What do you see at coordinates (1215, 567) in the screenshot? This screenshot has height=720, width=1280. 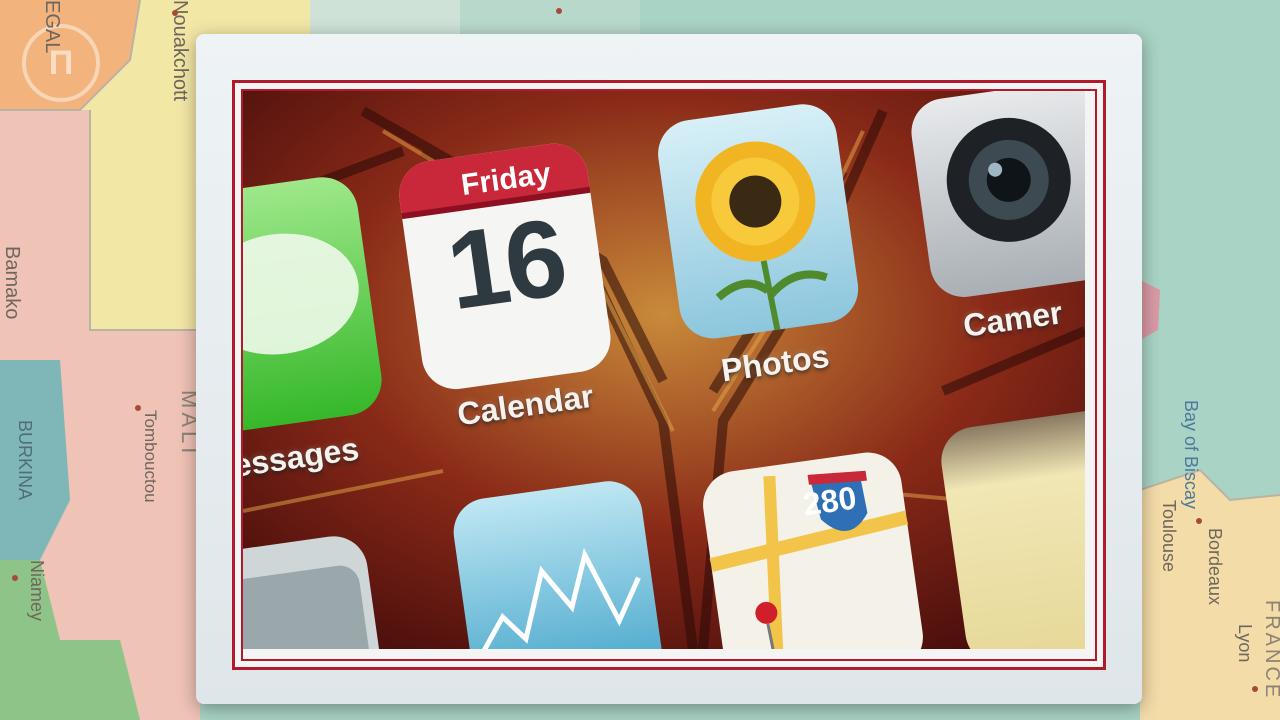 I see `map-label-bordeaux: Bordeaux` at bounding box center [1215, 567].